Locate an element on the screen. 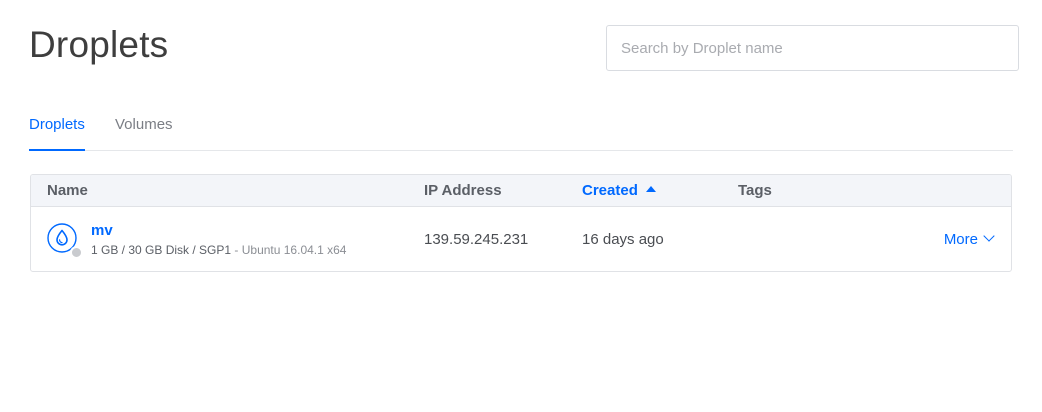 The width and height of the screenshot is (1042, 412). search-input is located at coordinates (812, 48).